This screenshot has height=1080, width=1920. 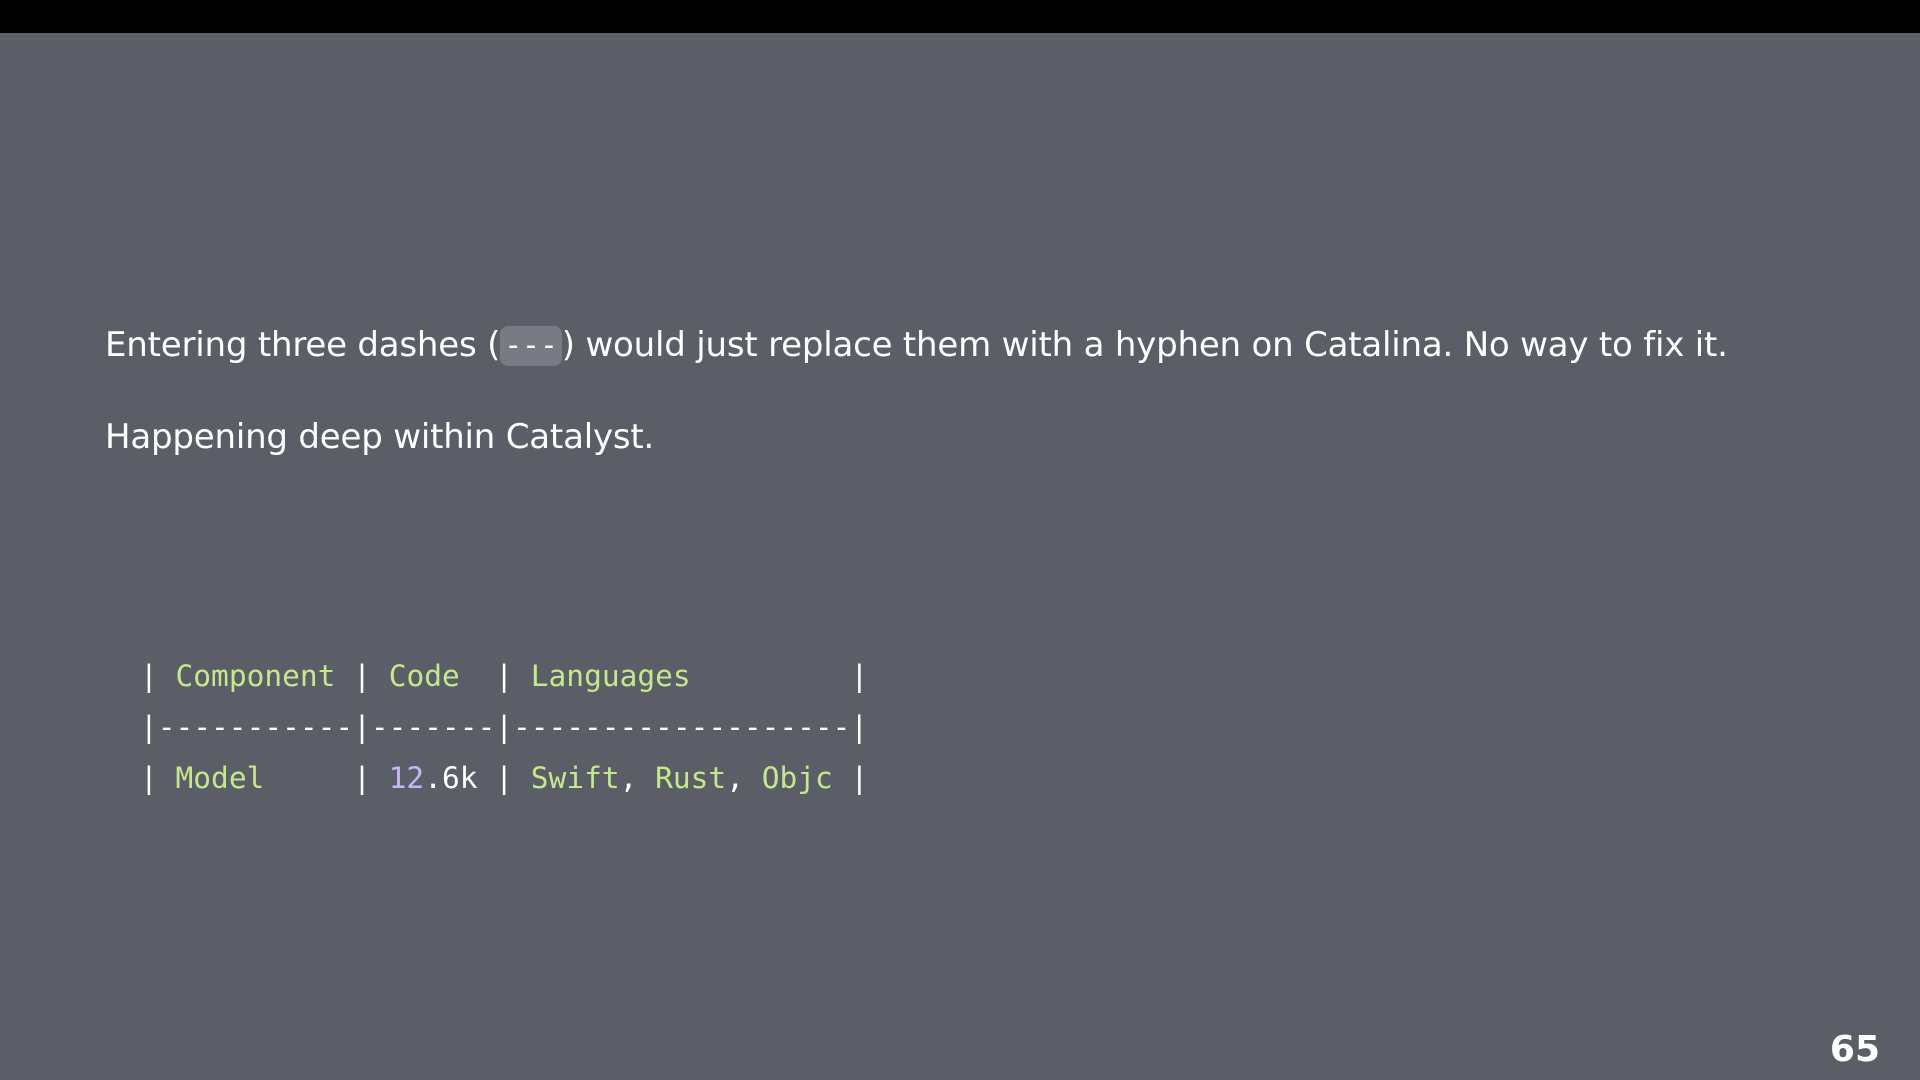 I want to click on inline-code-dashes: ---, so click(x=531, y=346).